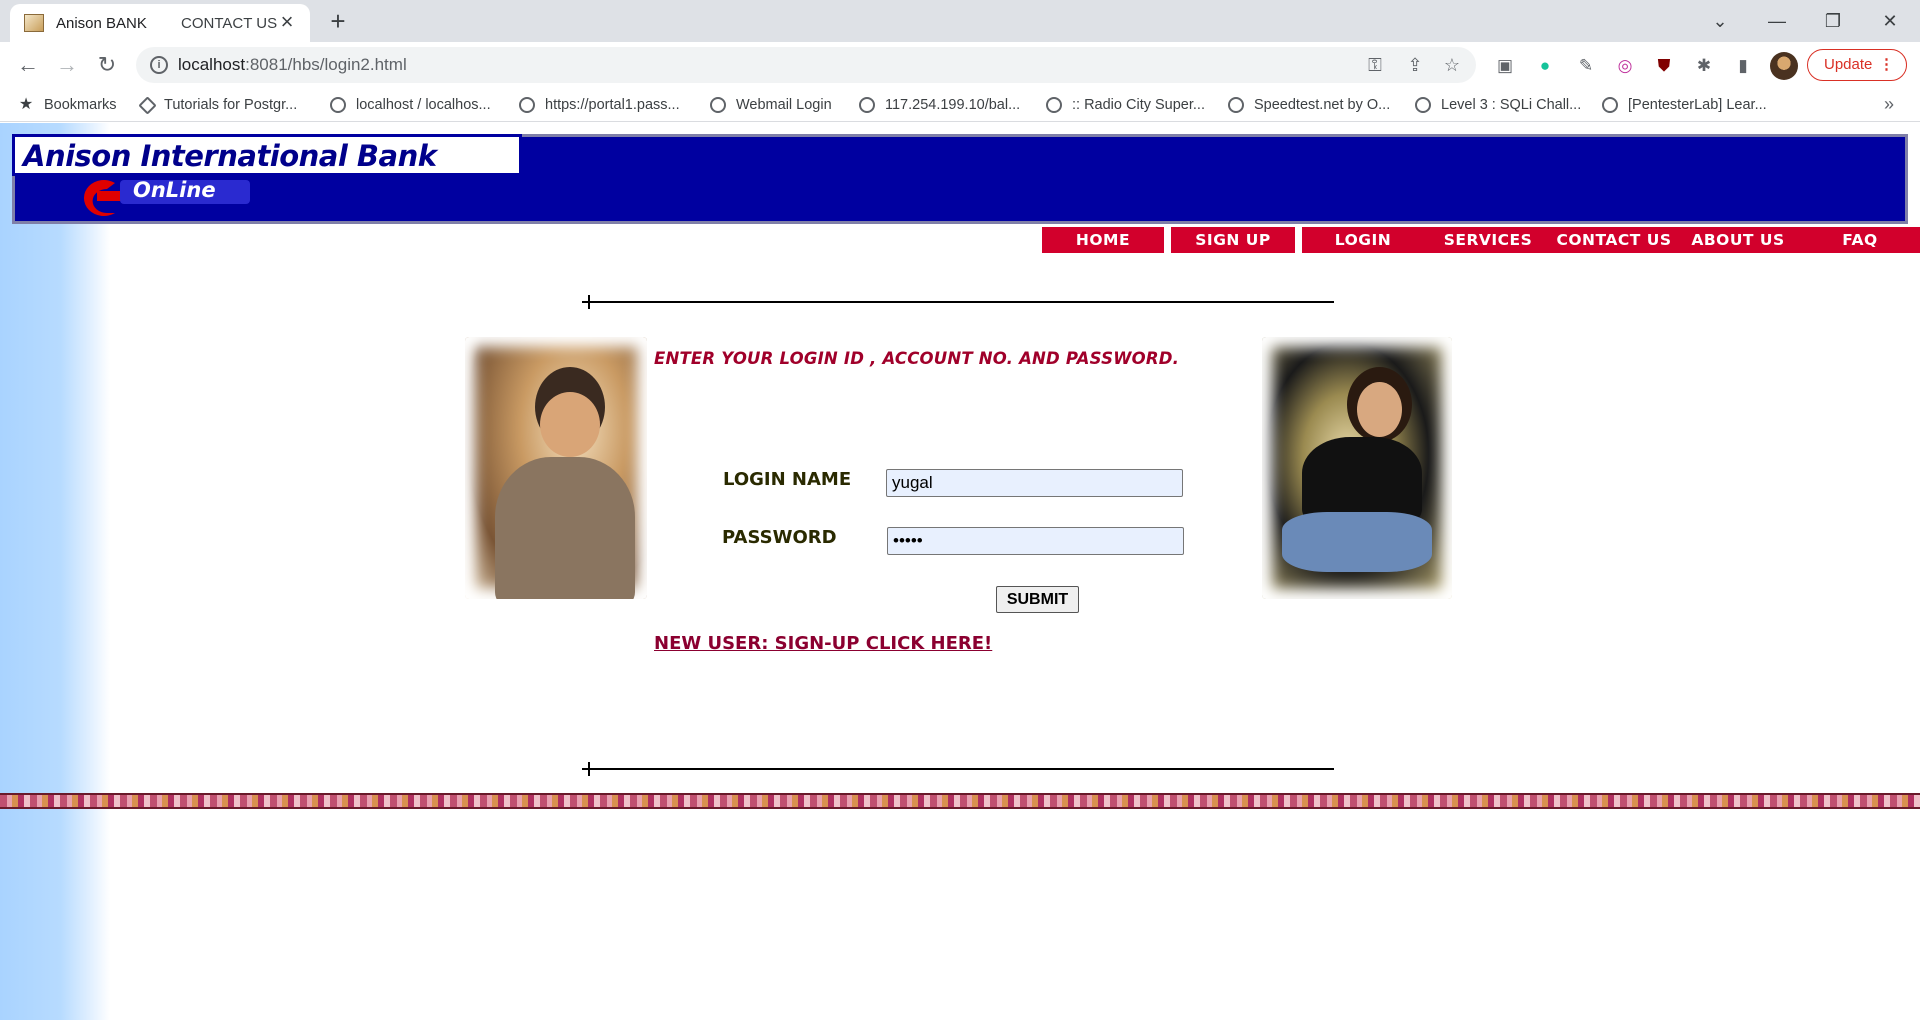 The image size is (1920, 1020). I want to click on man-shirt, so click(565, 528).